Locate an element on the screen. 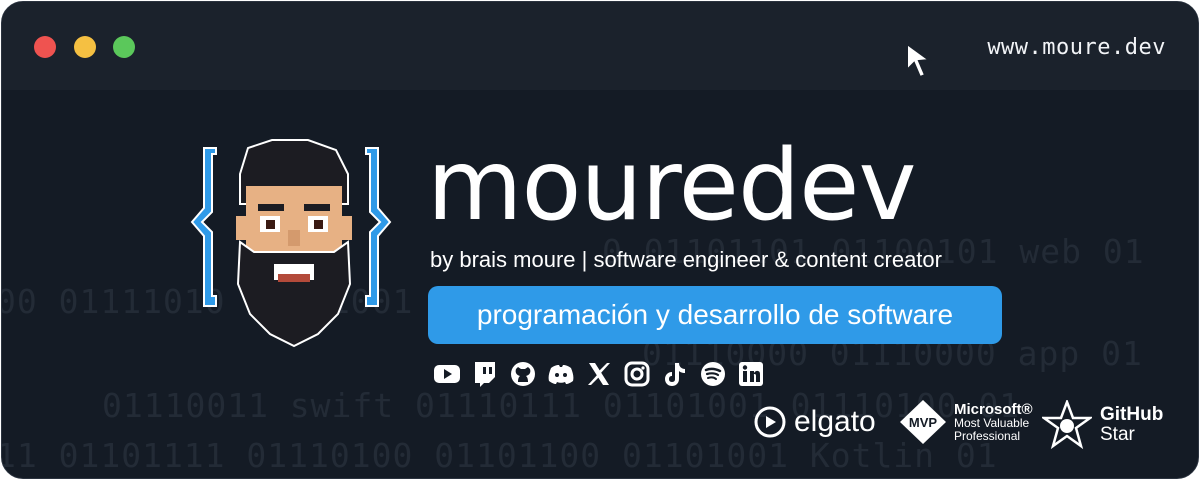 The image size is (1200, 480). specialty-label: programación y desarrollo de software is located at coordinates (715, 314).